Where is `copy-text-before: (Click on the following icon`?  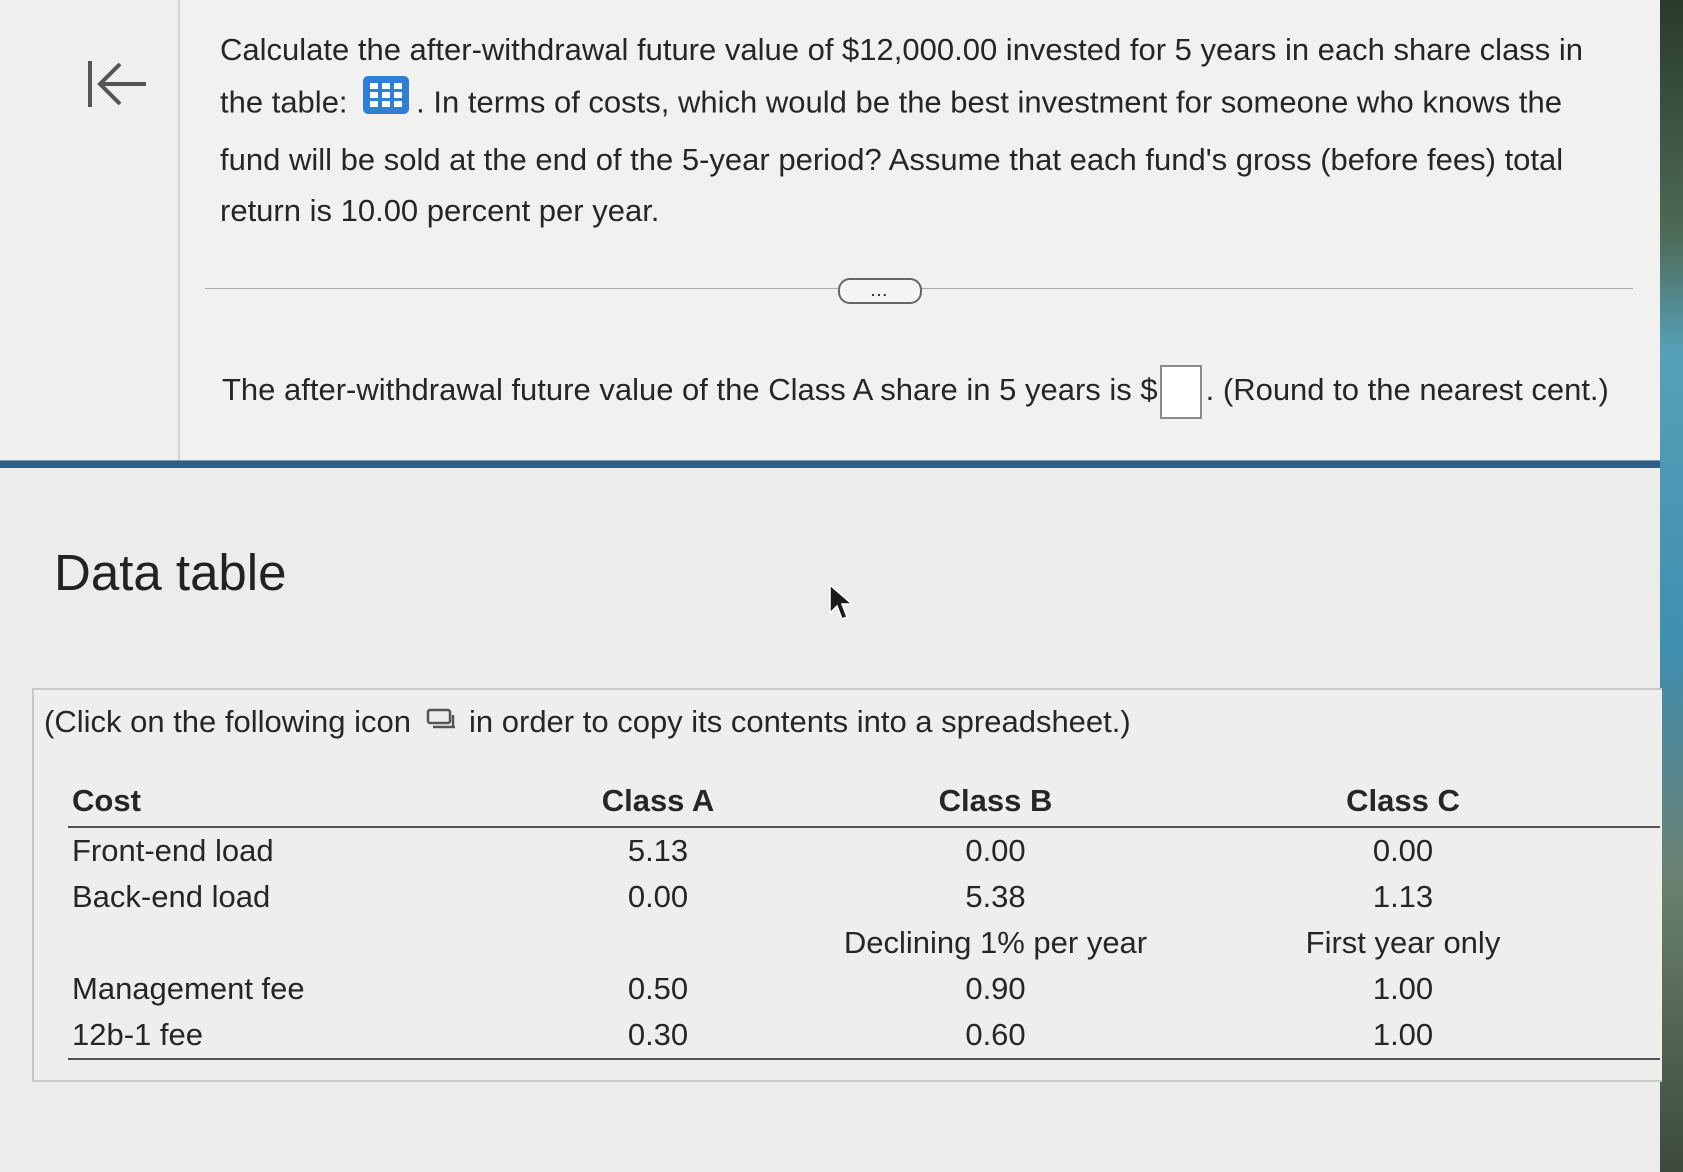
copy-text-before: (Click on the following icon is located at coordinates (228, 722).